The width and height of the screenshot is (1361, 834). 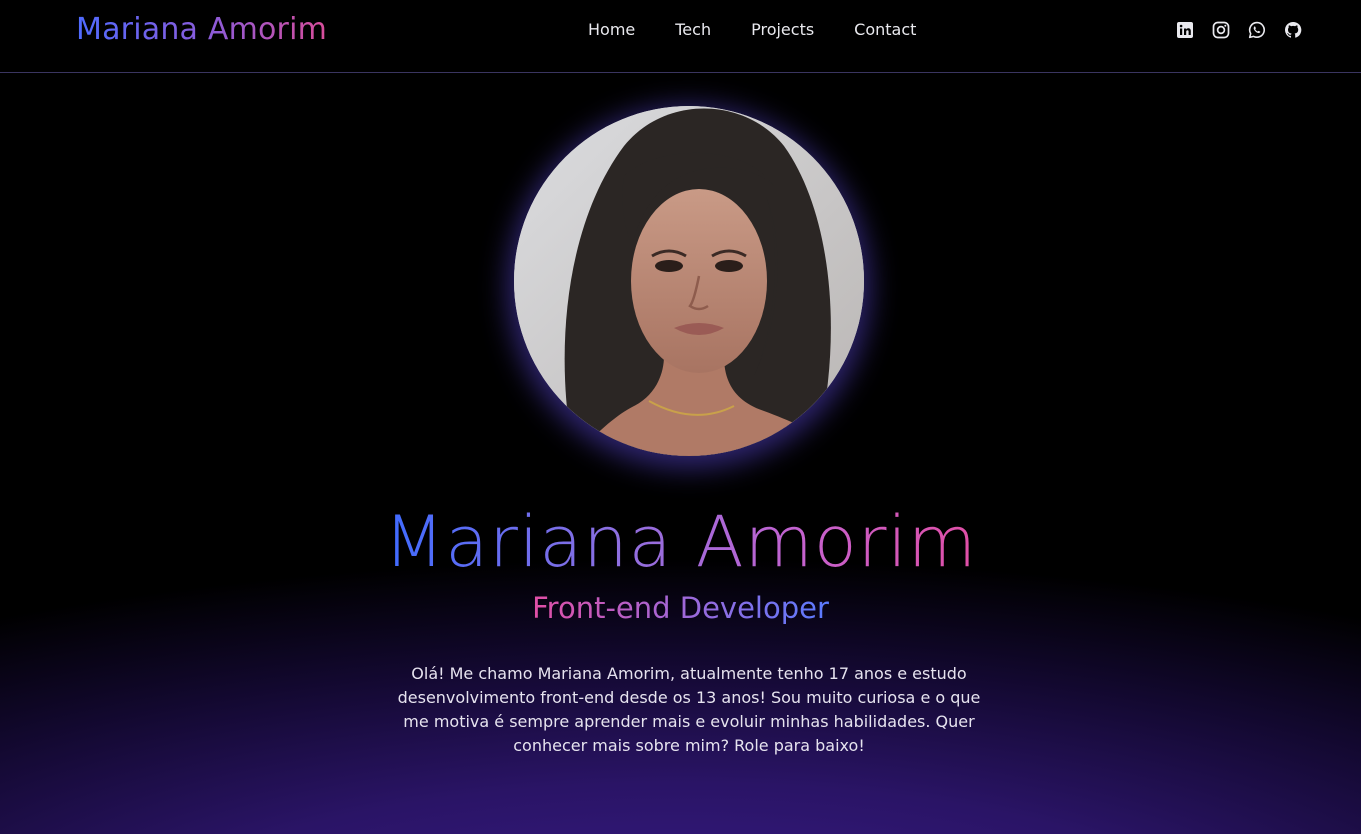 What do you see at coordinates (693, 29) in the screenshot?
I see `nav-link-tech: Tech` at bounding box center [693, 29].